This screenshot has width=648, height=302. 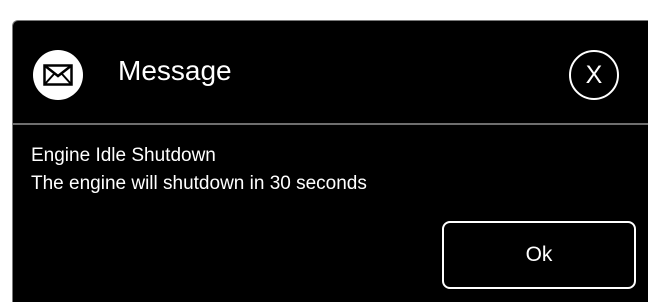 What do you see at coordinates (199, 183) in the screenshot?
I see `message-text: The engine will shutdown in 30 seconds` at bounding box center [199, 183].